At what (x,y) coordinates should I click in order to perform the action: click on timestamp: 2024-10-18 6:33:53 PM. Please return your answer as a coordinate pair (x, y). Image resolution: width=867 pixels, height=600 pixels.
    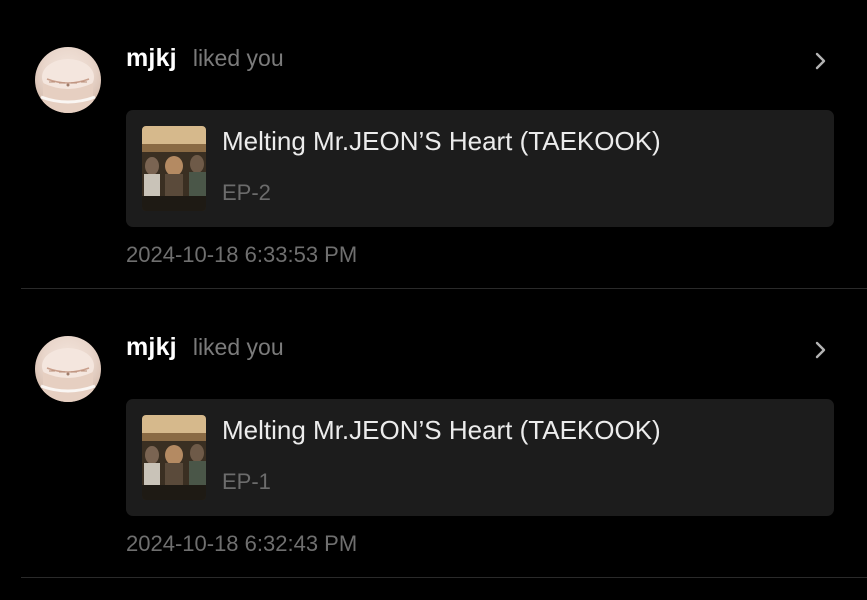
    Looking at the image, I should click on (242, 254).